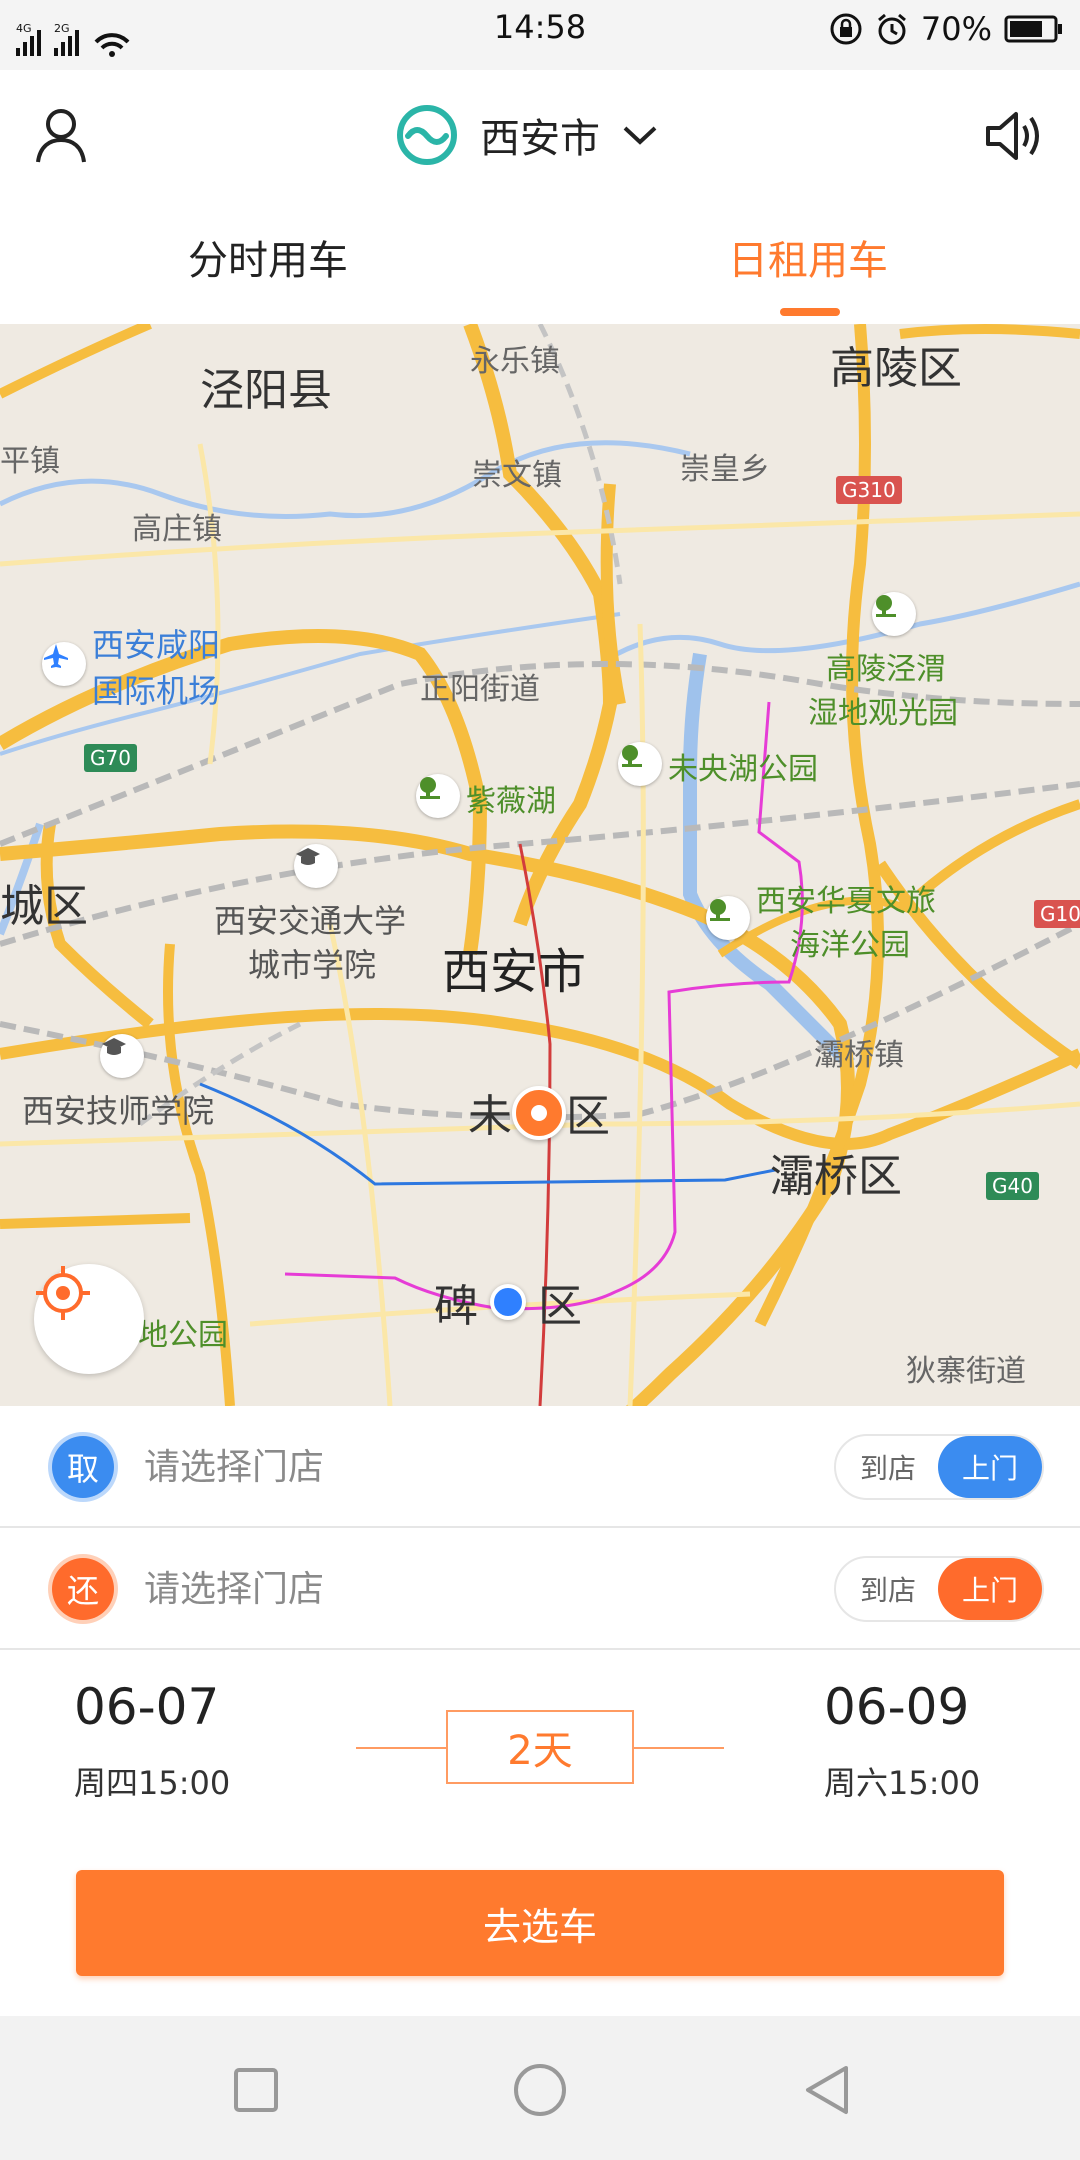  Describe the element at coordinates (63, 1293) in the screenshot. I see `crosshair-icon` at that location.